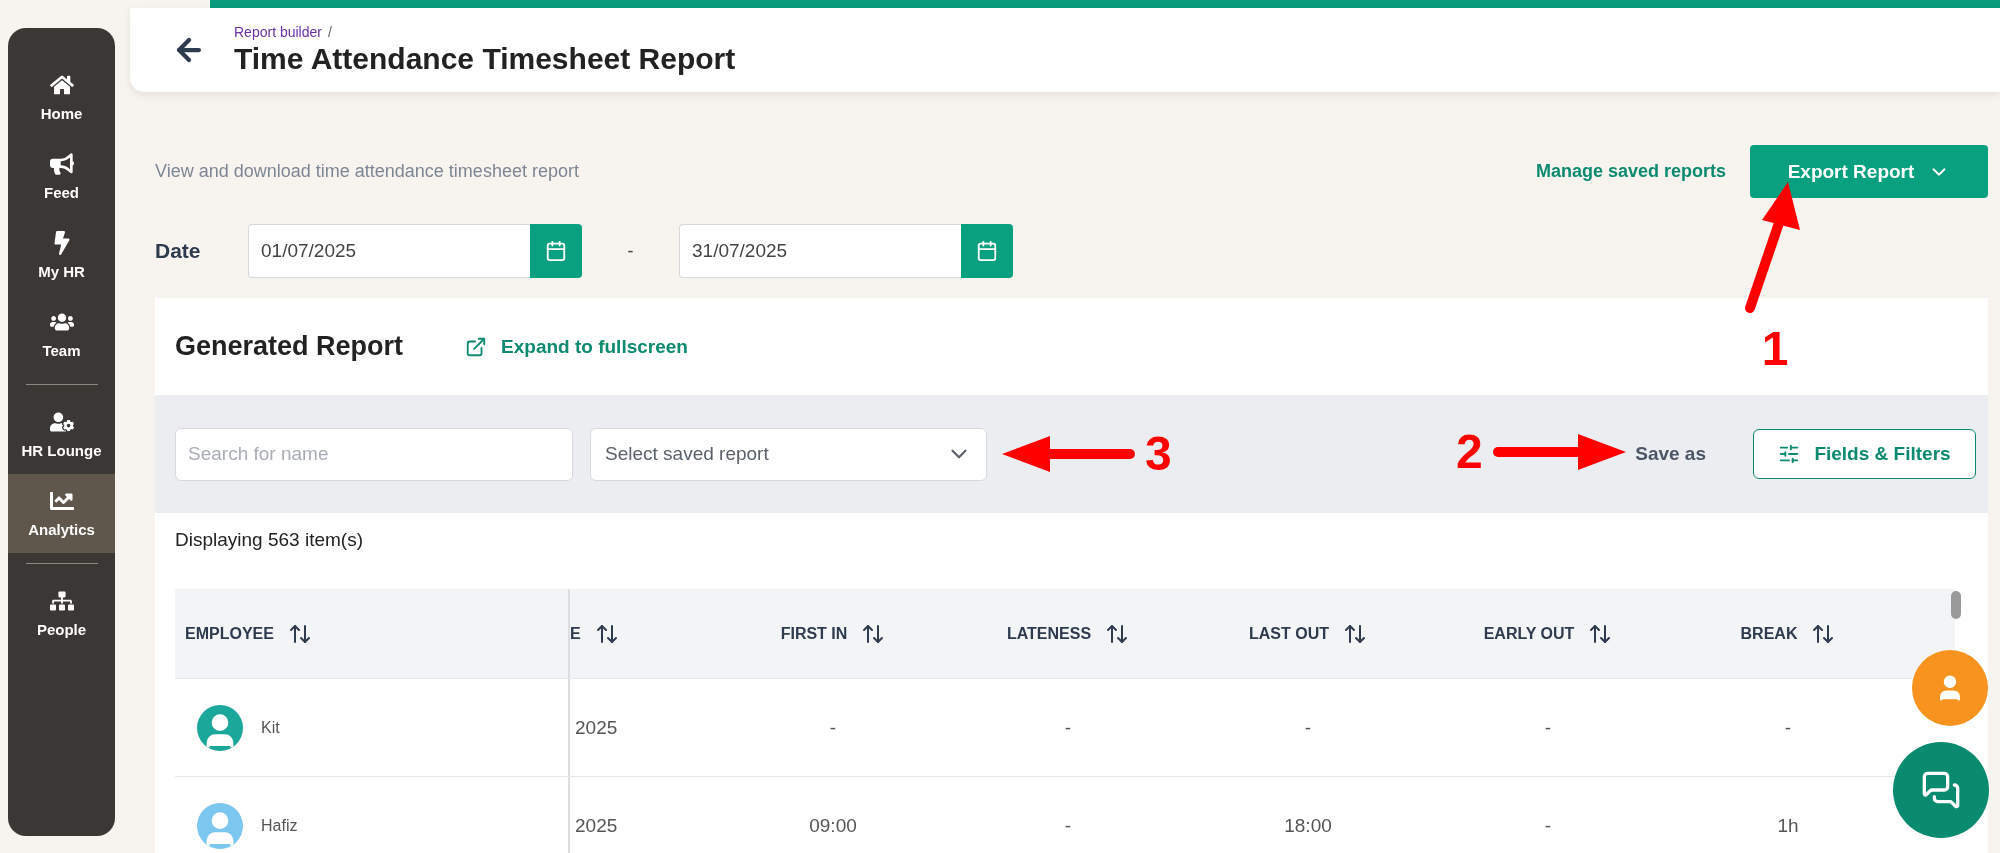 Image resolution: width=2000 pixels, height=853 pixels. Describe the element at coordinates (269, 540) in the screenshot. I see `item-count: Displaying 563 item(s)` at that location.